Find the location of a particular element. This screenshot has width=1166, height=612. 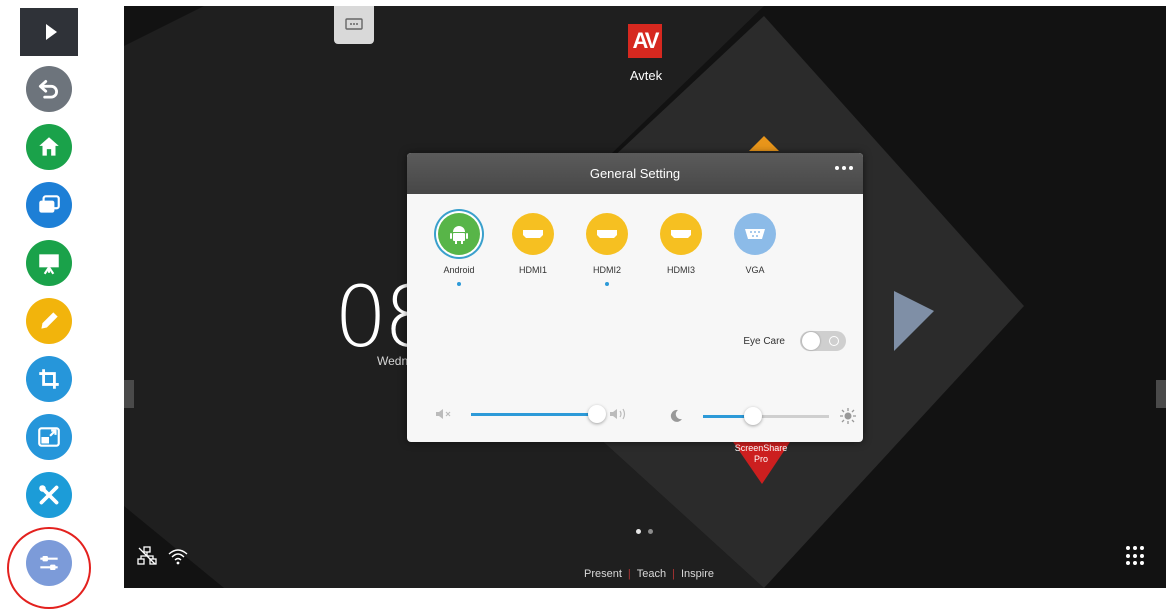

input-source-list: Android HDMI1 HDMI2 HDMI3 VGA is located at coordinates (607, 249).